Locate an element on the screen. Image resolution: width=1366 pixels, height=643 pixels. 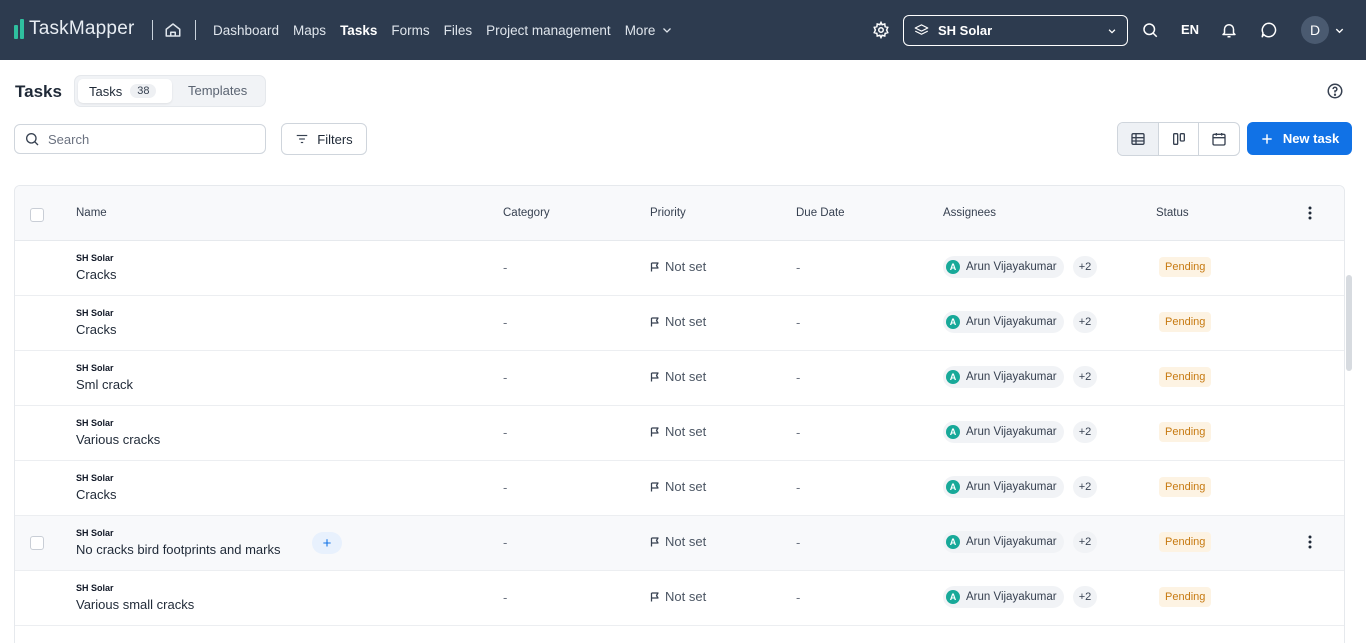
language-switcher: EN is located at coordinates (1190, 29).